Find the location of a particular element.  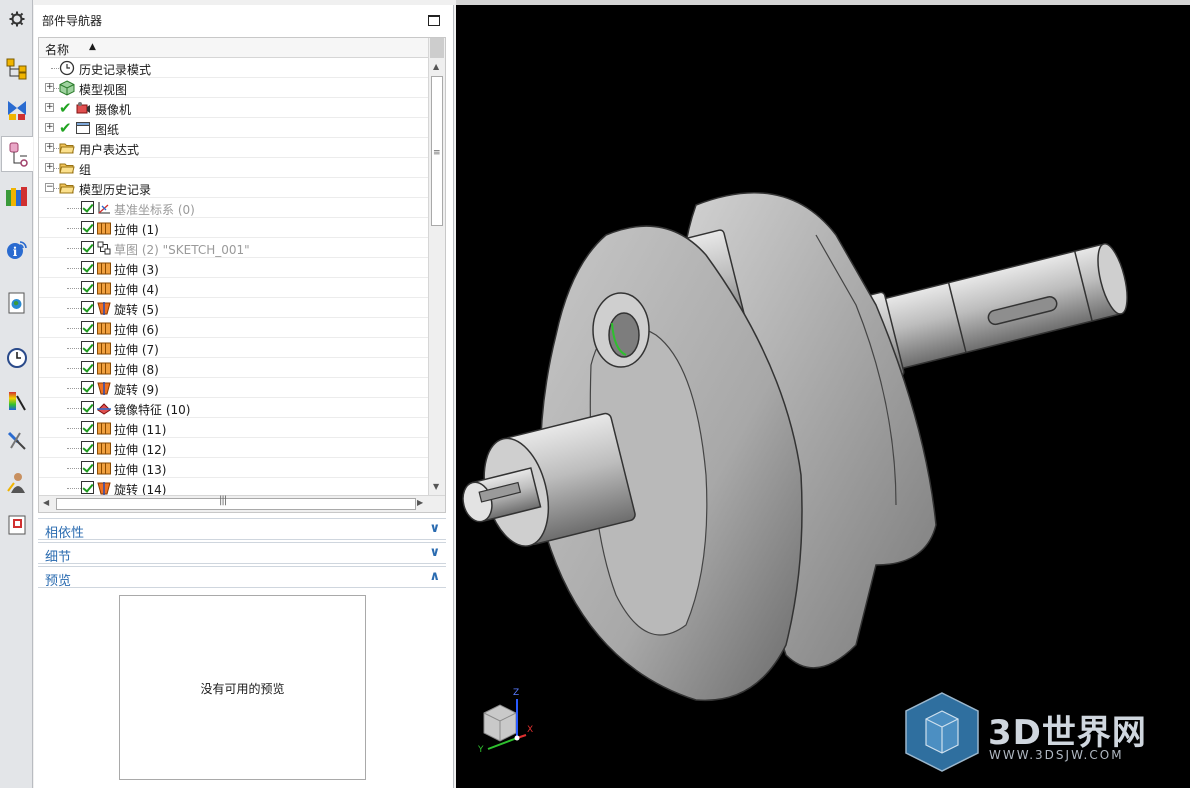

tree-row-feature: 拉伸 (12) is located at coordinates (234, 448).